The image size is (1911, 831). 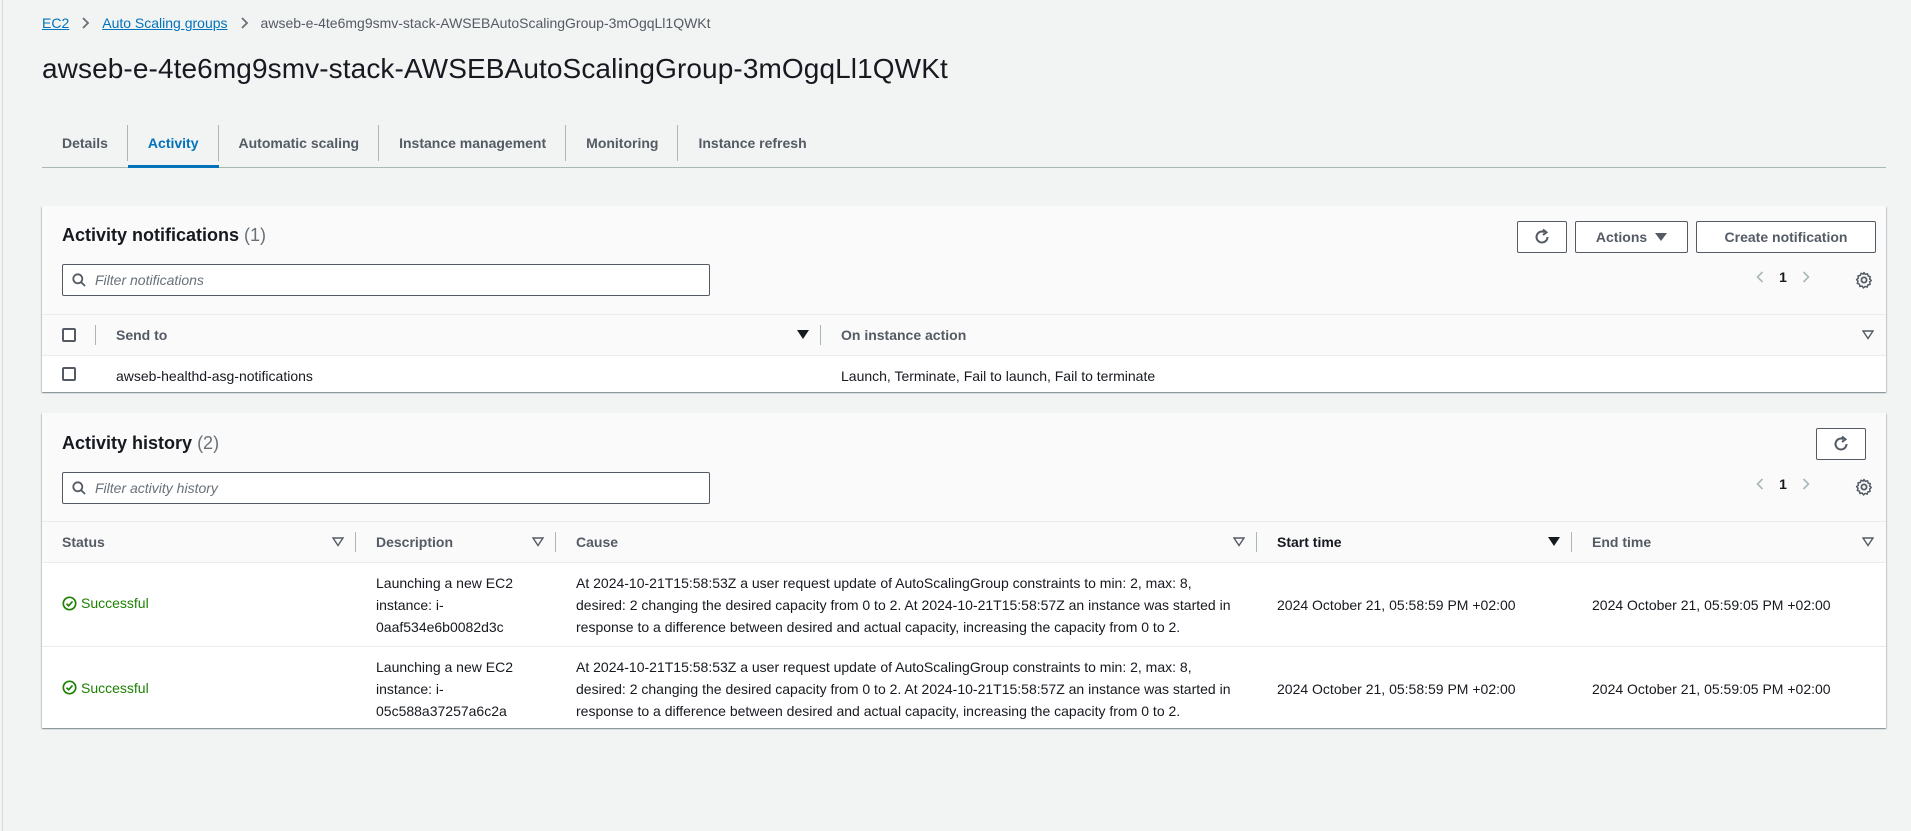 I want to click on tab-automatic-scaling: Automatic scaling, so click(x=299, y=143).